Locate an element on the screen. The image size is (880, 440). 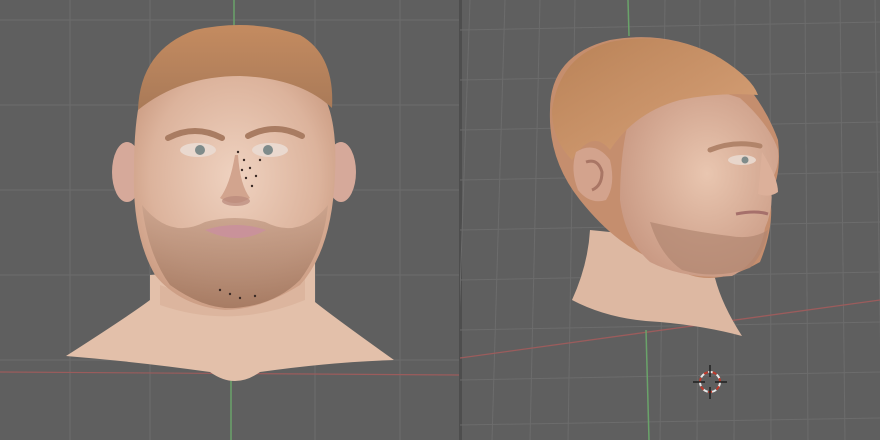
iris-left is located at coordinates (200, 150).